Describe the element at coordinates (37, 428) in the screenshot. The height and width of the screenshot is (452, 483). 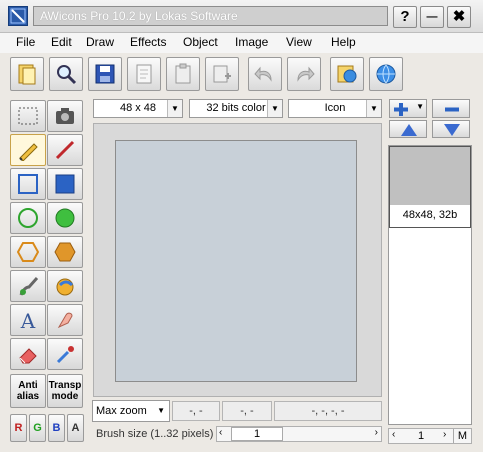
I see `channel-g-toggle: G` at that location.